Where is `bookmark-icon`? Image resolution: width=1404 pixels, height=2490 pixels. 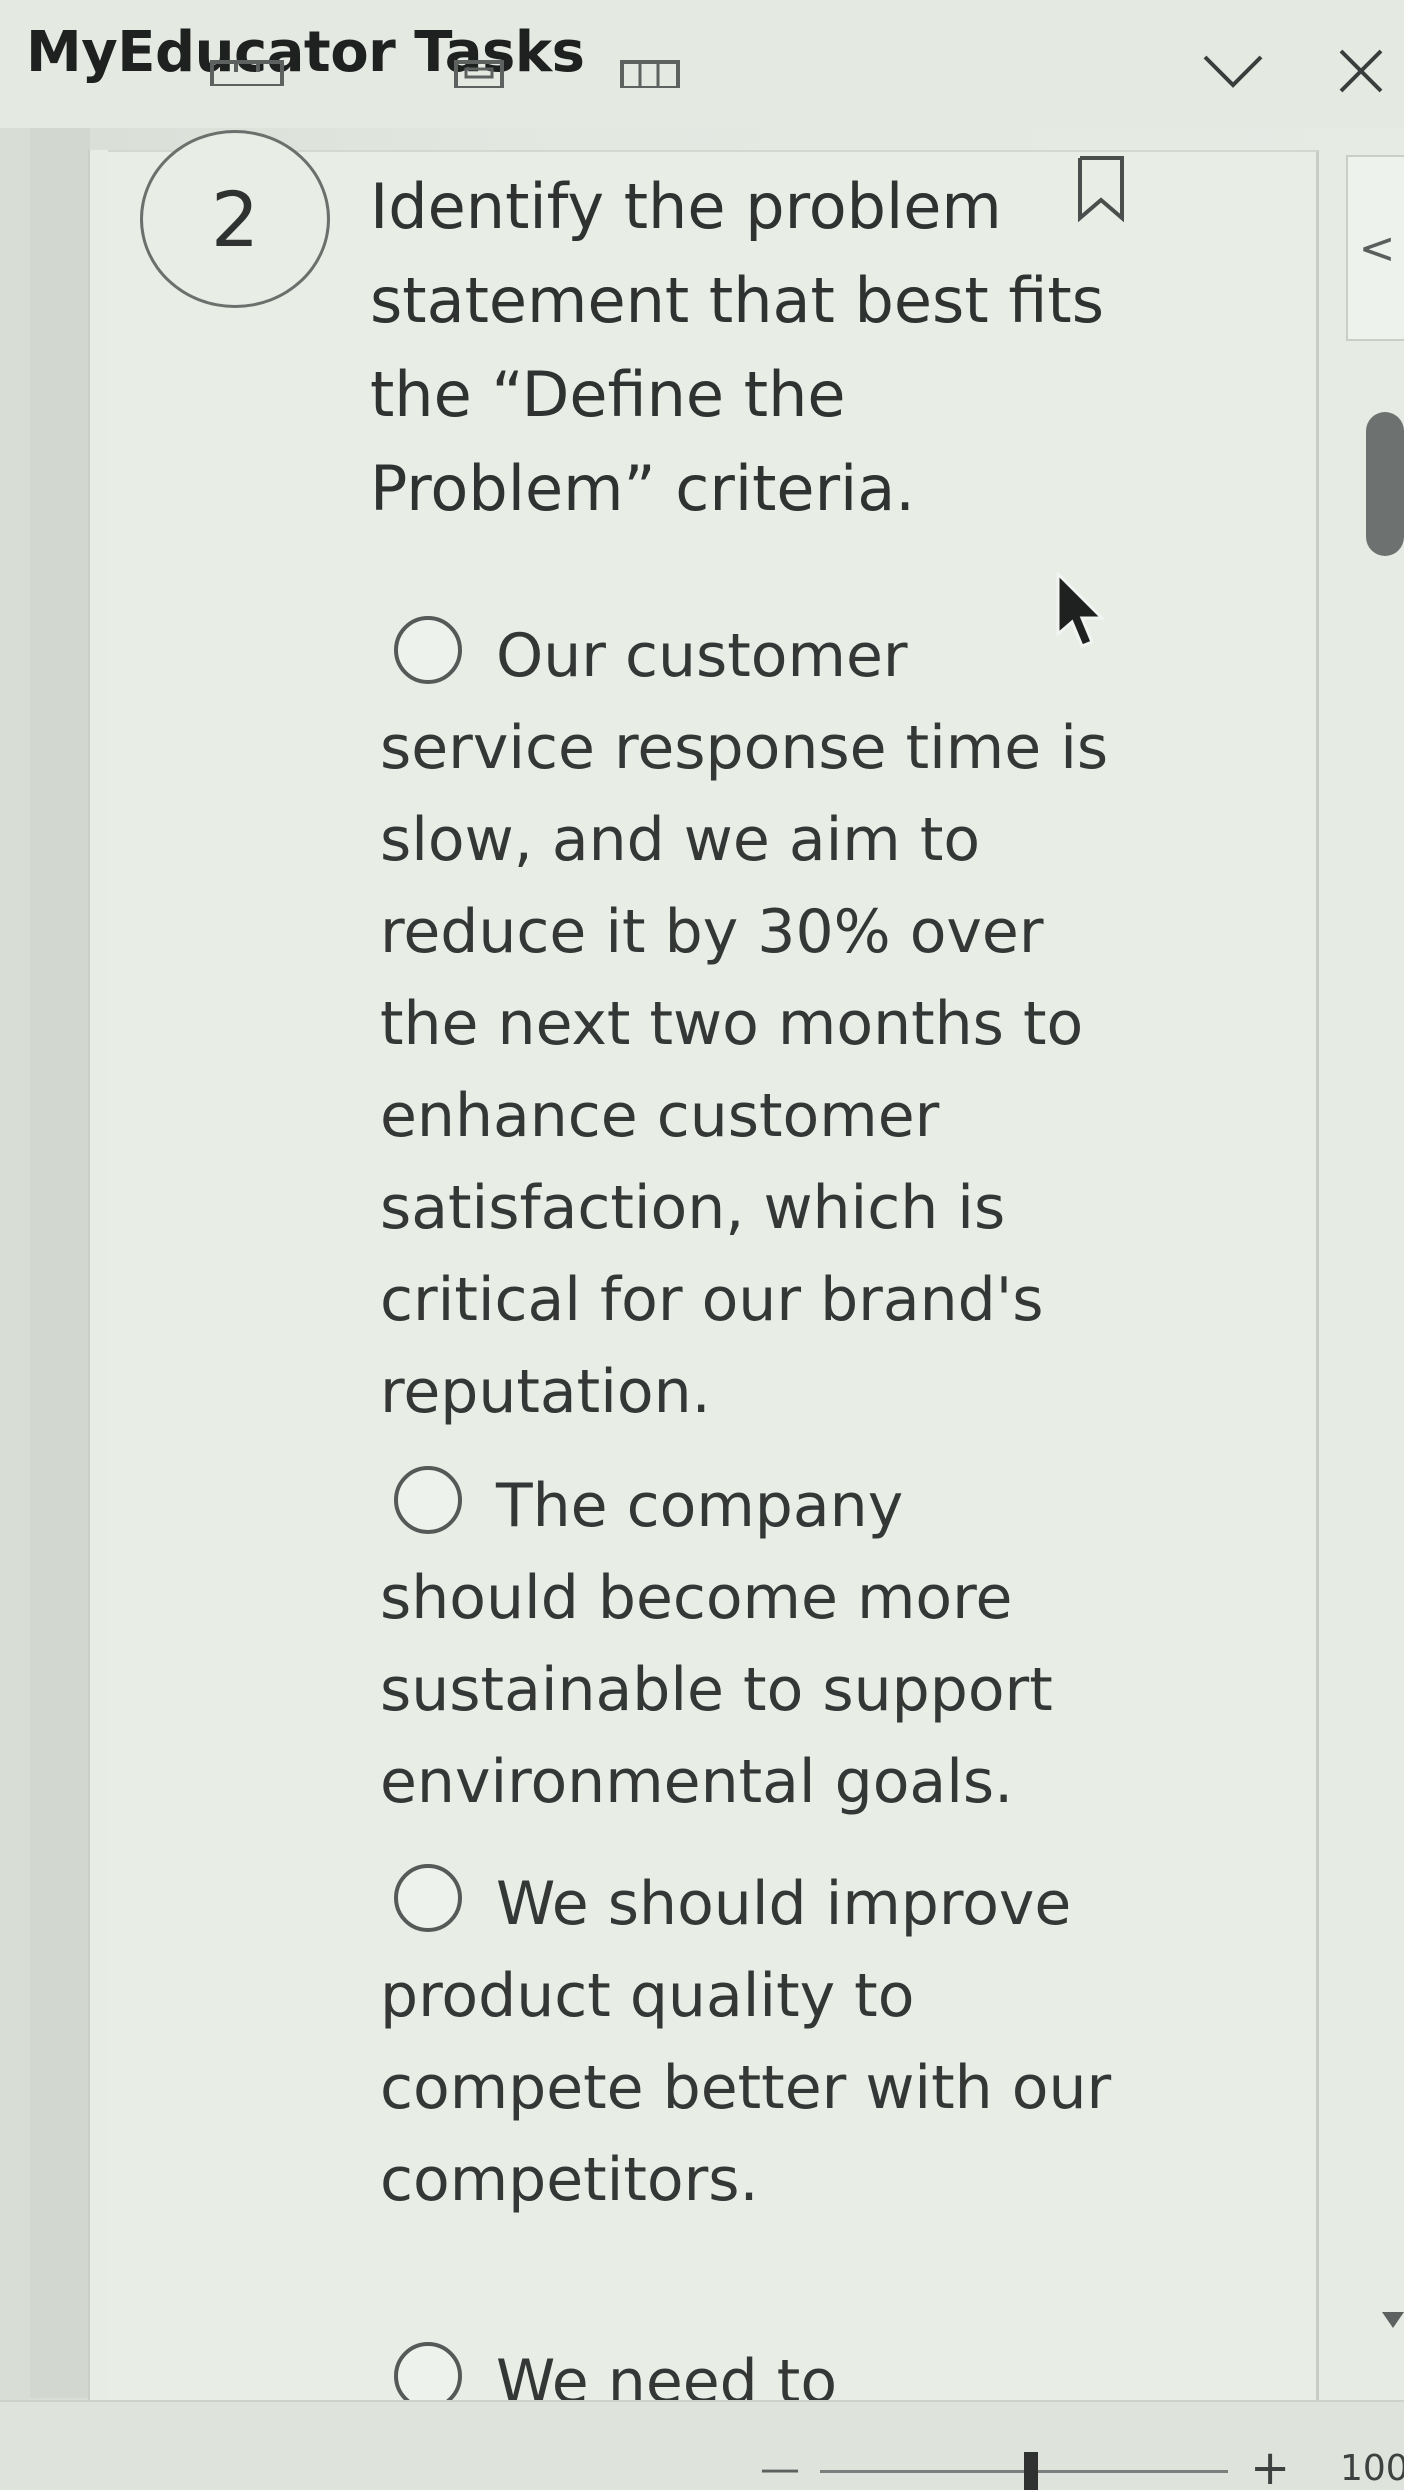
bookmark-icon is located at coordinates (1101, 189).